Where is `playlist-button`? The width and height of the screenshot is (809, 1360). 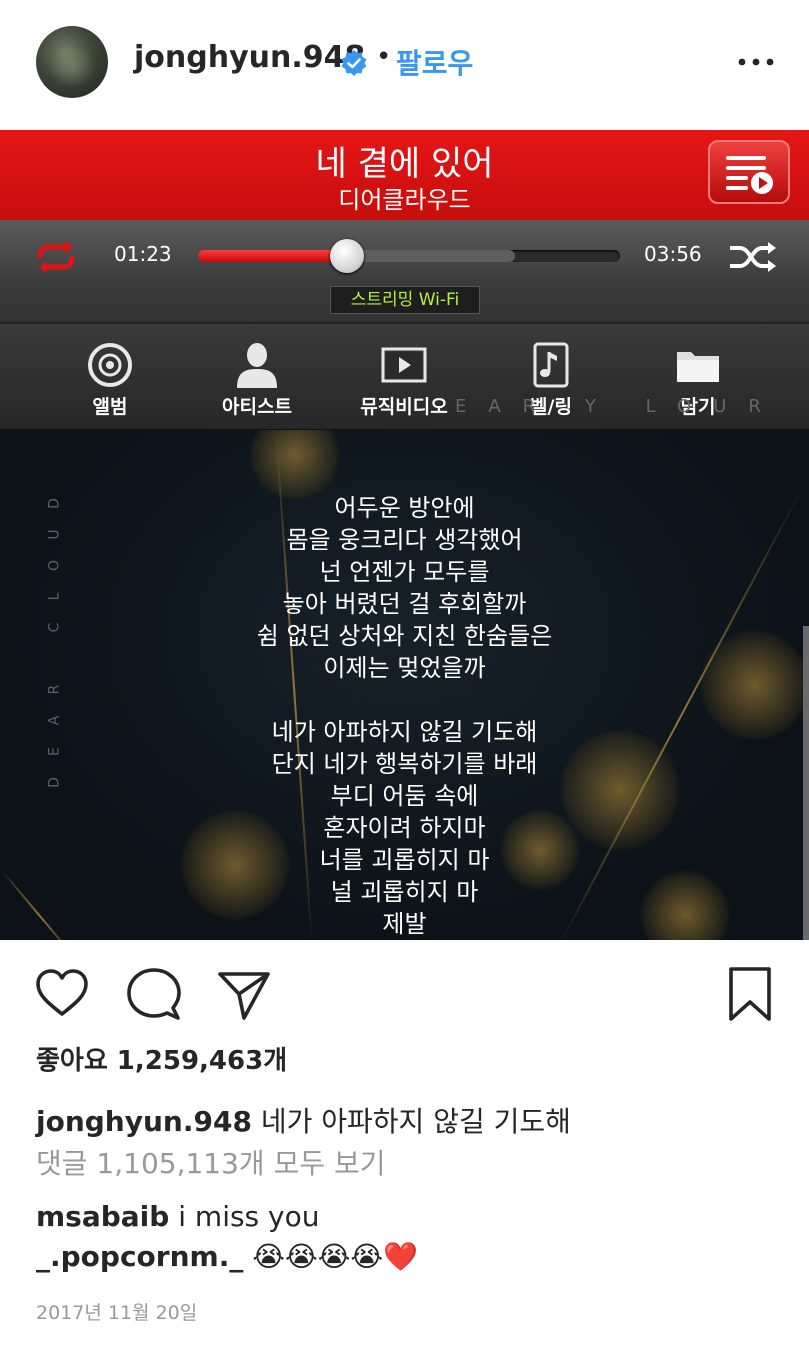 playlist-button is located at coordinates (749, 172).